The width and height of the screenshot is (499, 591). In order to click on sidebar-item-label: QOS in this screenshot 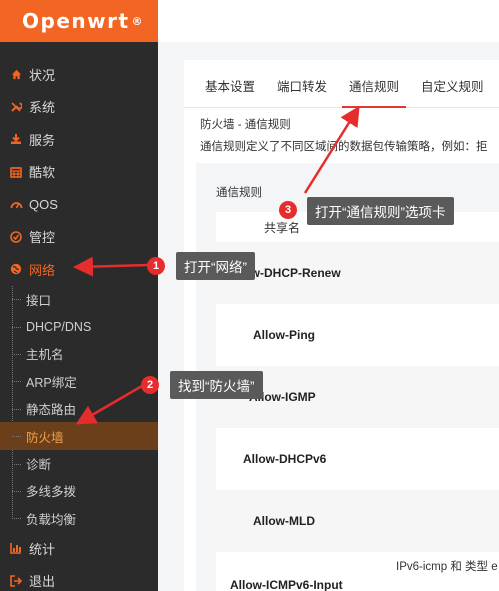, I will do `click(43, 204)`.